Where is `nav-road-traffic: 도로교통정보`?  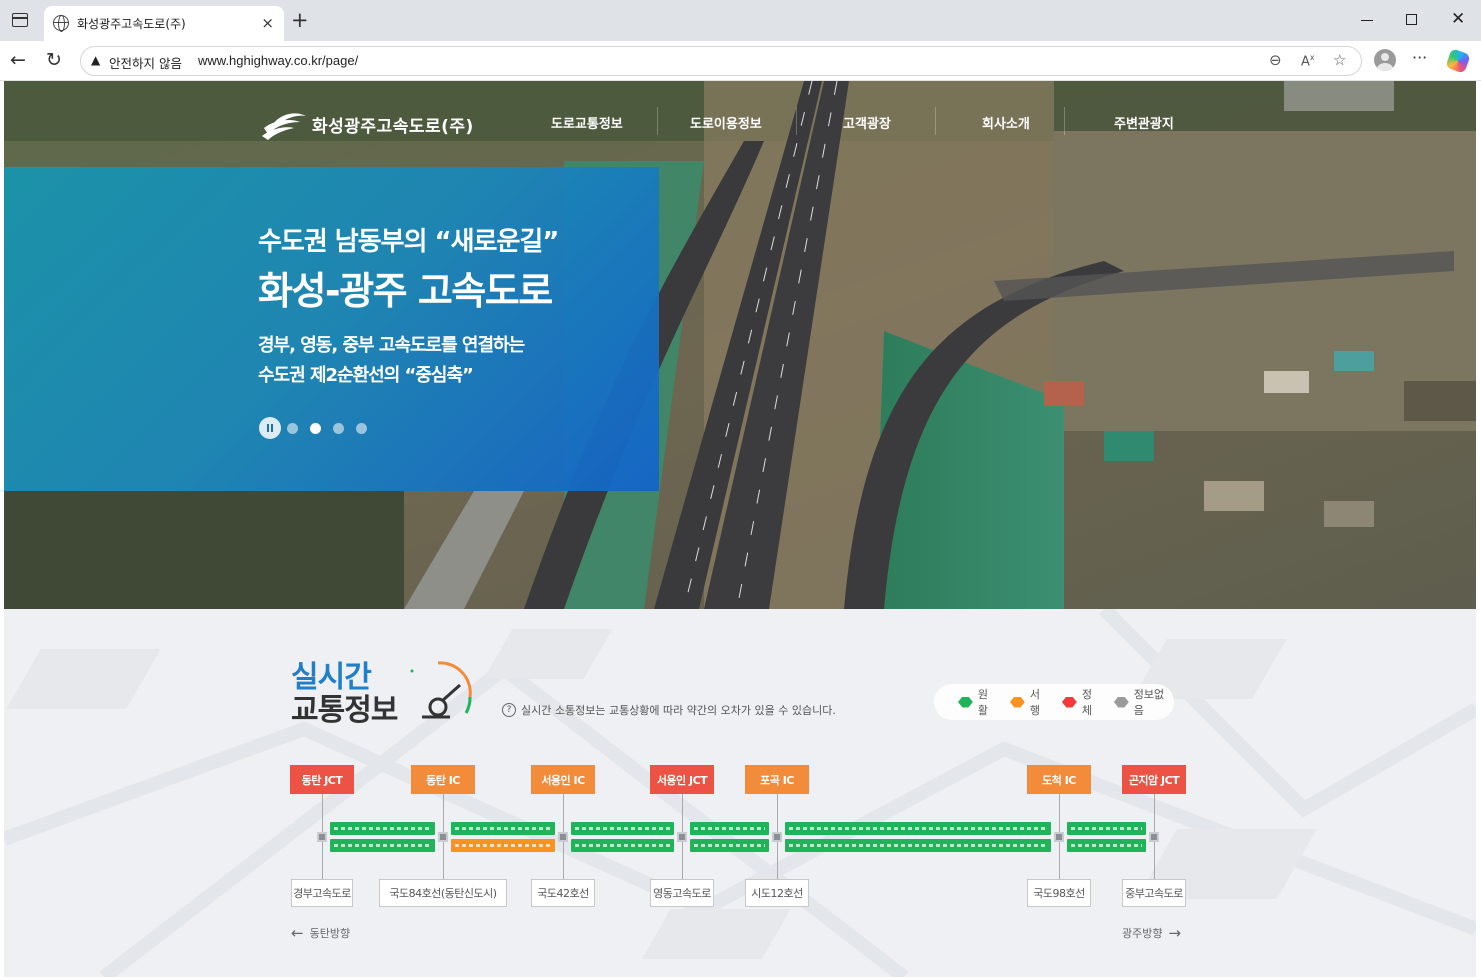
nav-road-traffic: 도로교통정보 is located at coordinates (587, 122).